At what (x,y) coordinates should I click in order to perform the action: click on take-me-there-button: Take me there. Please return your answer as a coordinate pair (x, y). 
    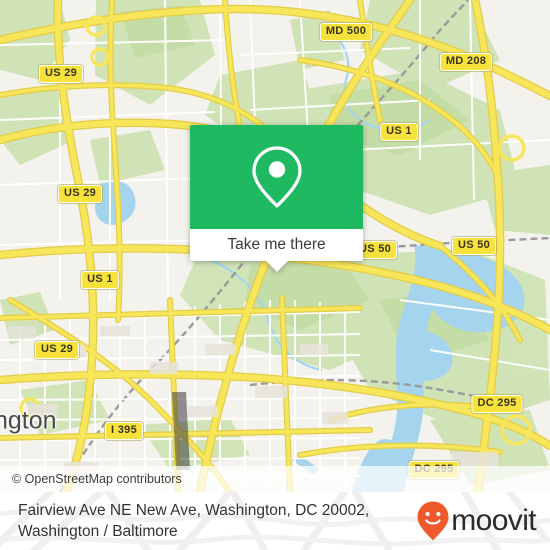
    Looking at the image, I should click on (276, 245).